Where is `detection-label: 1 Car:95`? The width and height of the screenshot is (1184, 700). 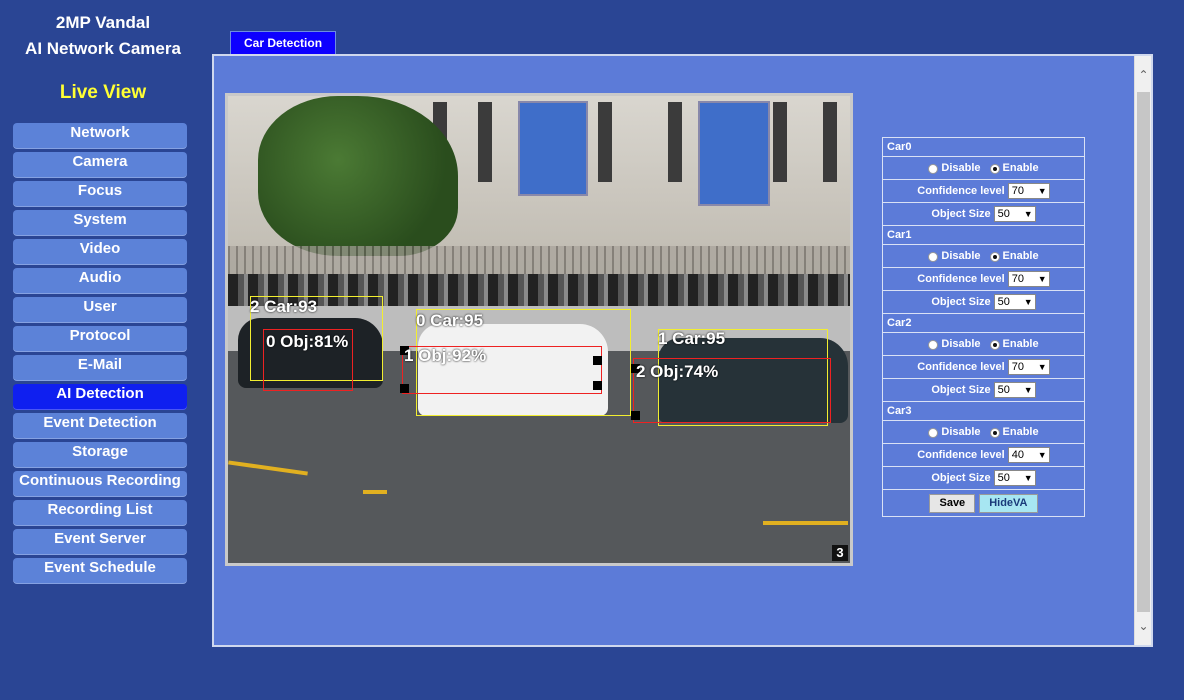
detection-label: 1 Car:95 is located at coordinates (692, 338).